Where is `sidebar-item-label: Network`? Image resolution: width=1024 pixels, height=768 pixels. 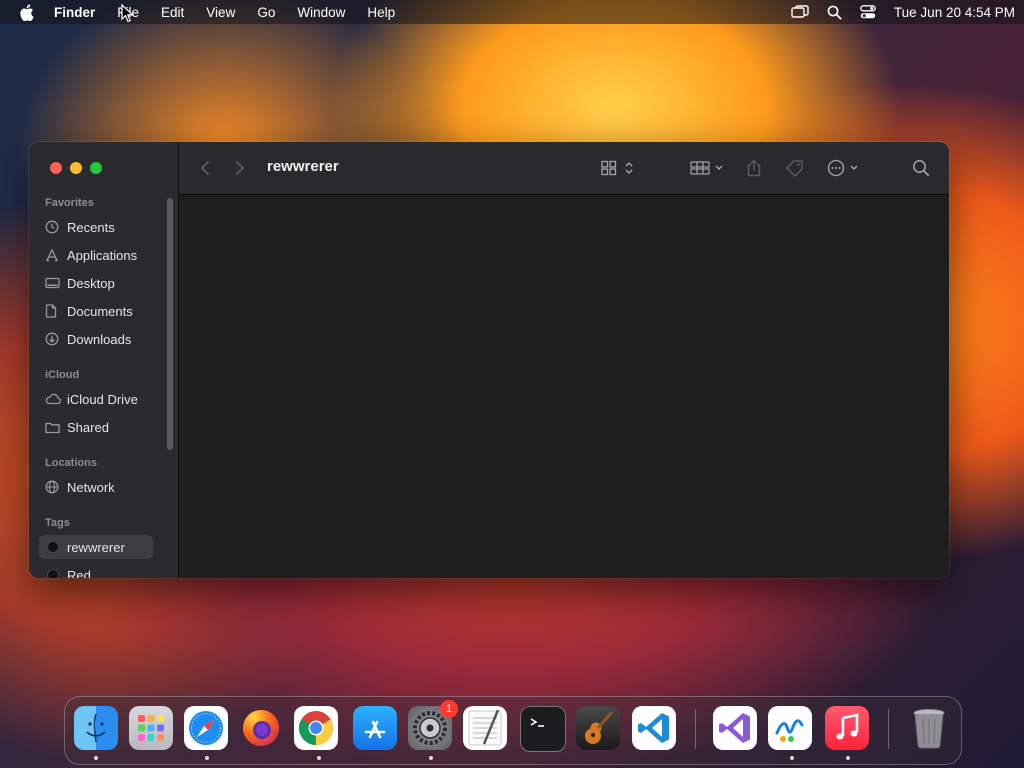 sidebar-item-label: Network is located at coordinates (91, 487).